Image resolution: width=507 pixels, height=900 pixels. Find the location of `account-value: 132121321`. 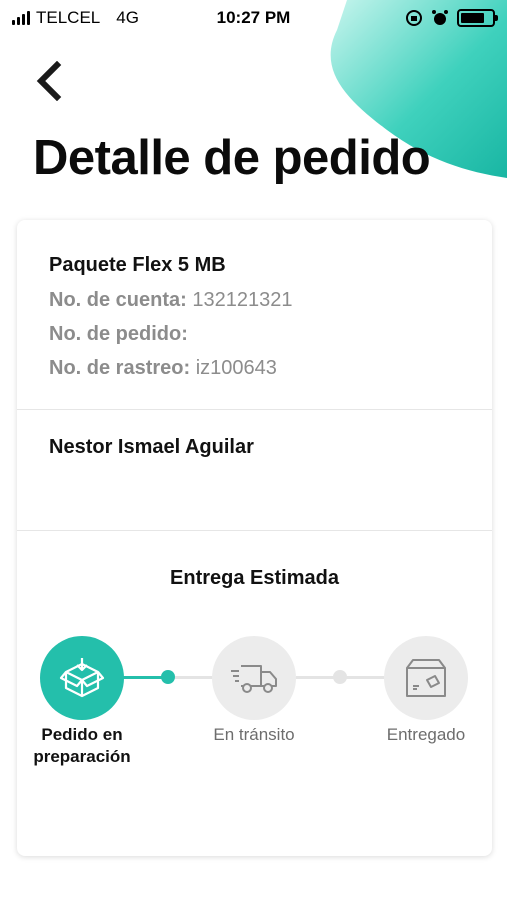

account-value: 132121321 is located at coordinates (242, 300).